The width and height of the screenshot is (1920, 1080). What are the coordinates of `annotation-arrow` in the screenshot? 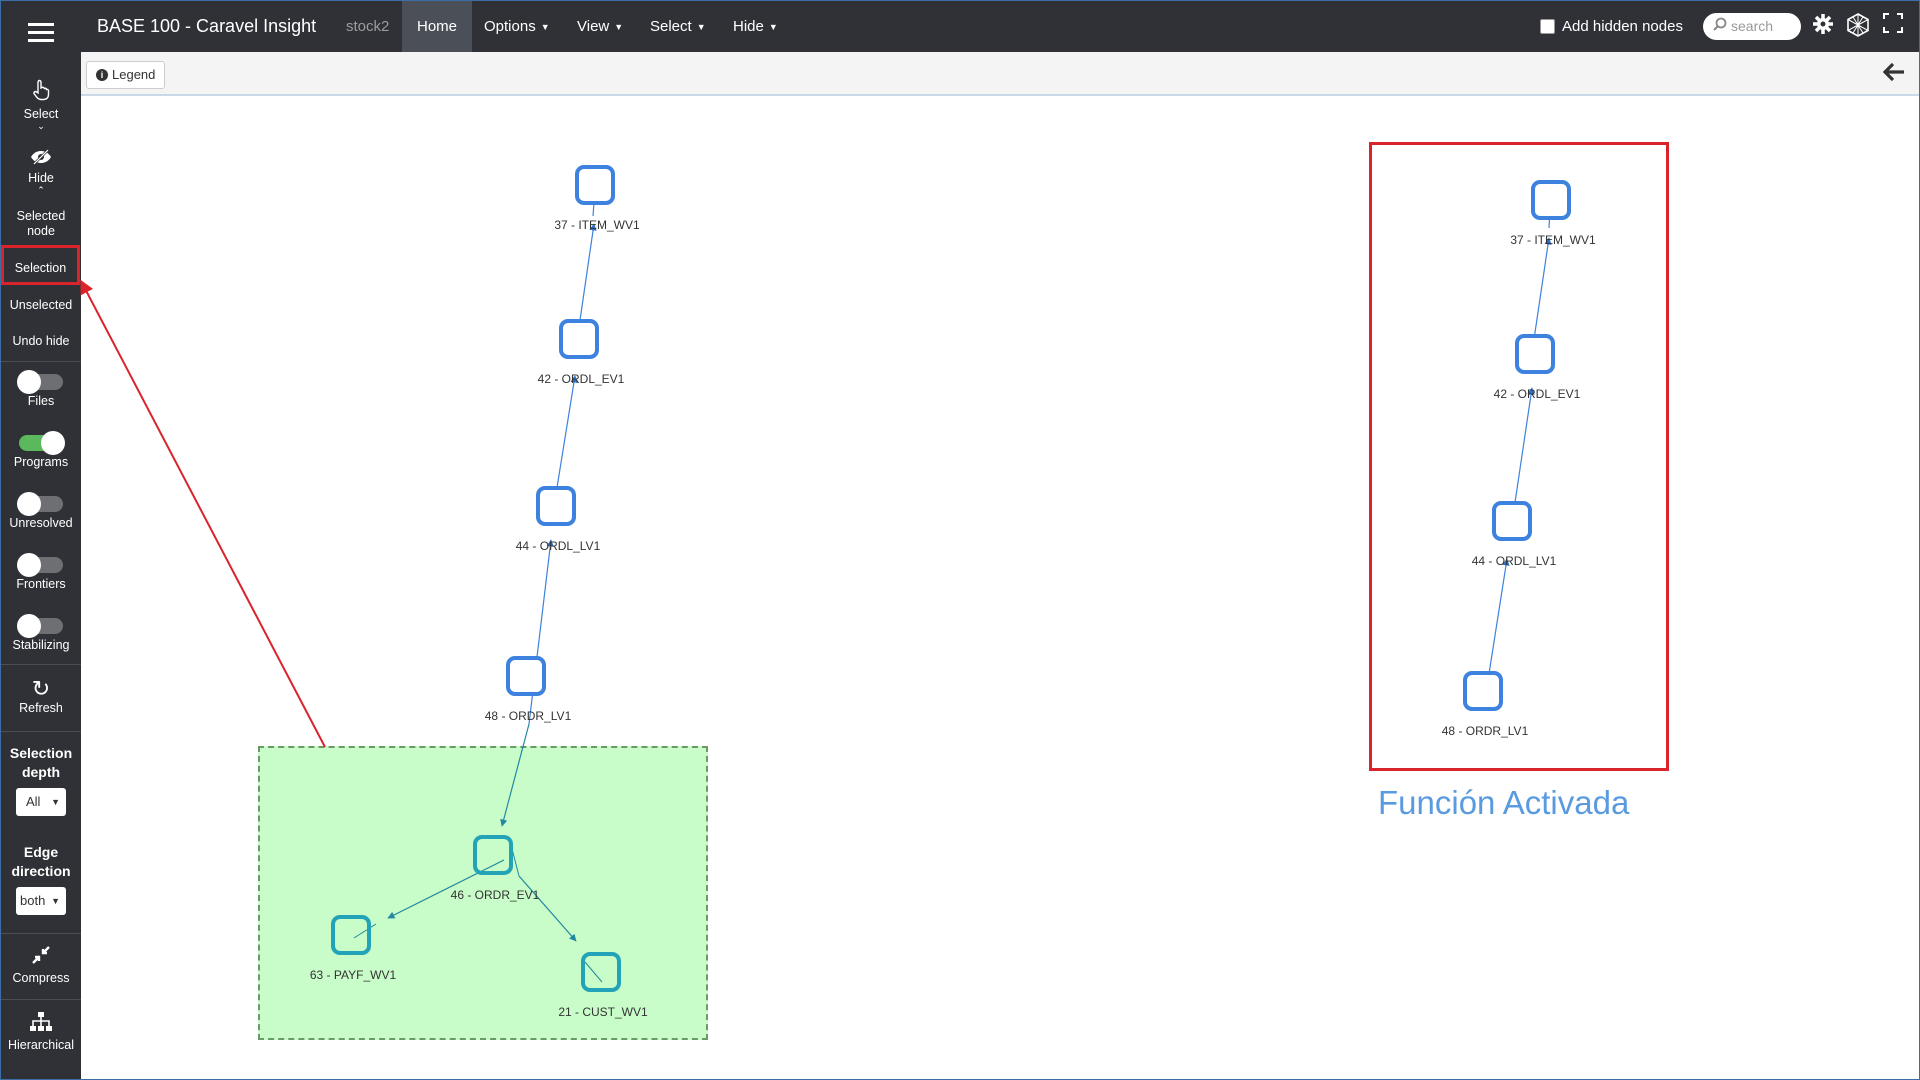 It's located at (203, 513).